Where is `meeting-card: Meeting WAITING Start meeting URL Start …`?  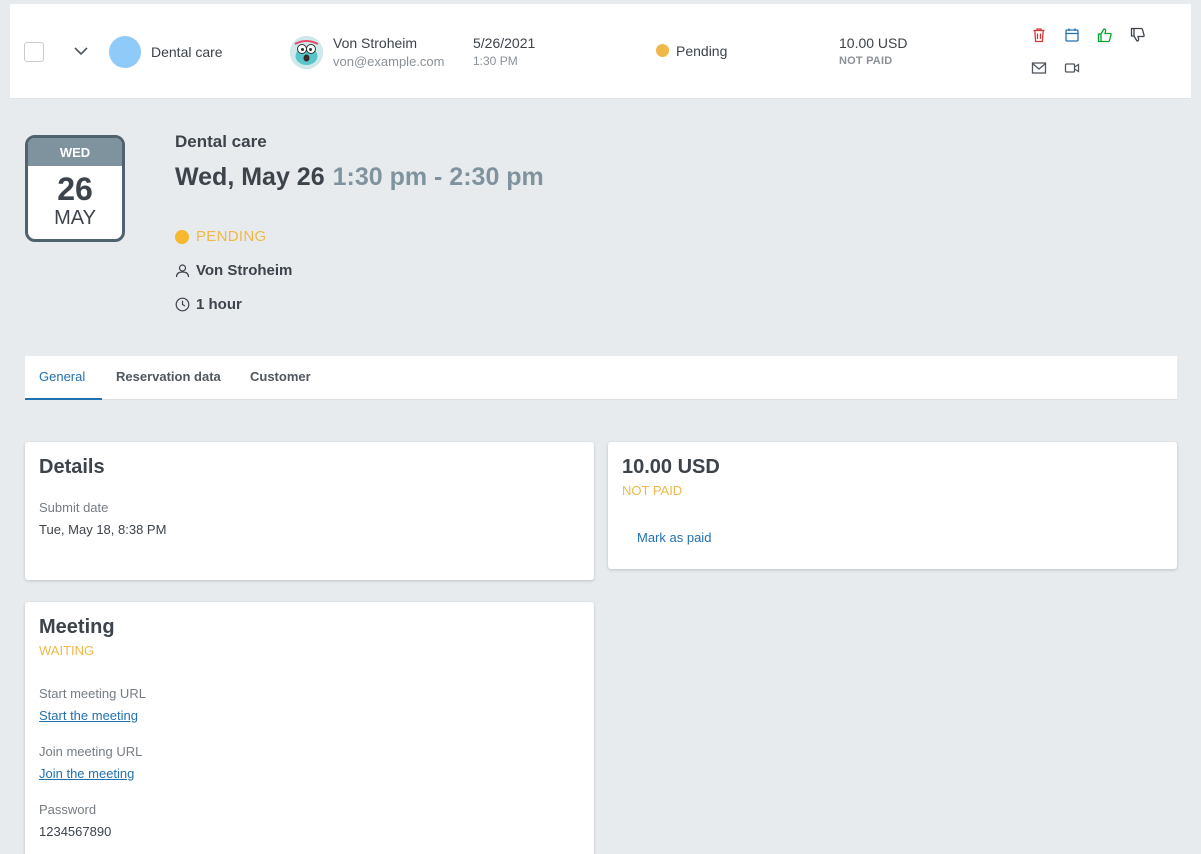 meeting-card: Meeting WAITING Start meeting URL Start … is located at coordinates (309, 728).